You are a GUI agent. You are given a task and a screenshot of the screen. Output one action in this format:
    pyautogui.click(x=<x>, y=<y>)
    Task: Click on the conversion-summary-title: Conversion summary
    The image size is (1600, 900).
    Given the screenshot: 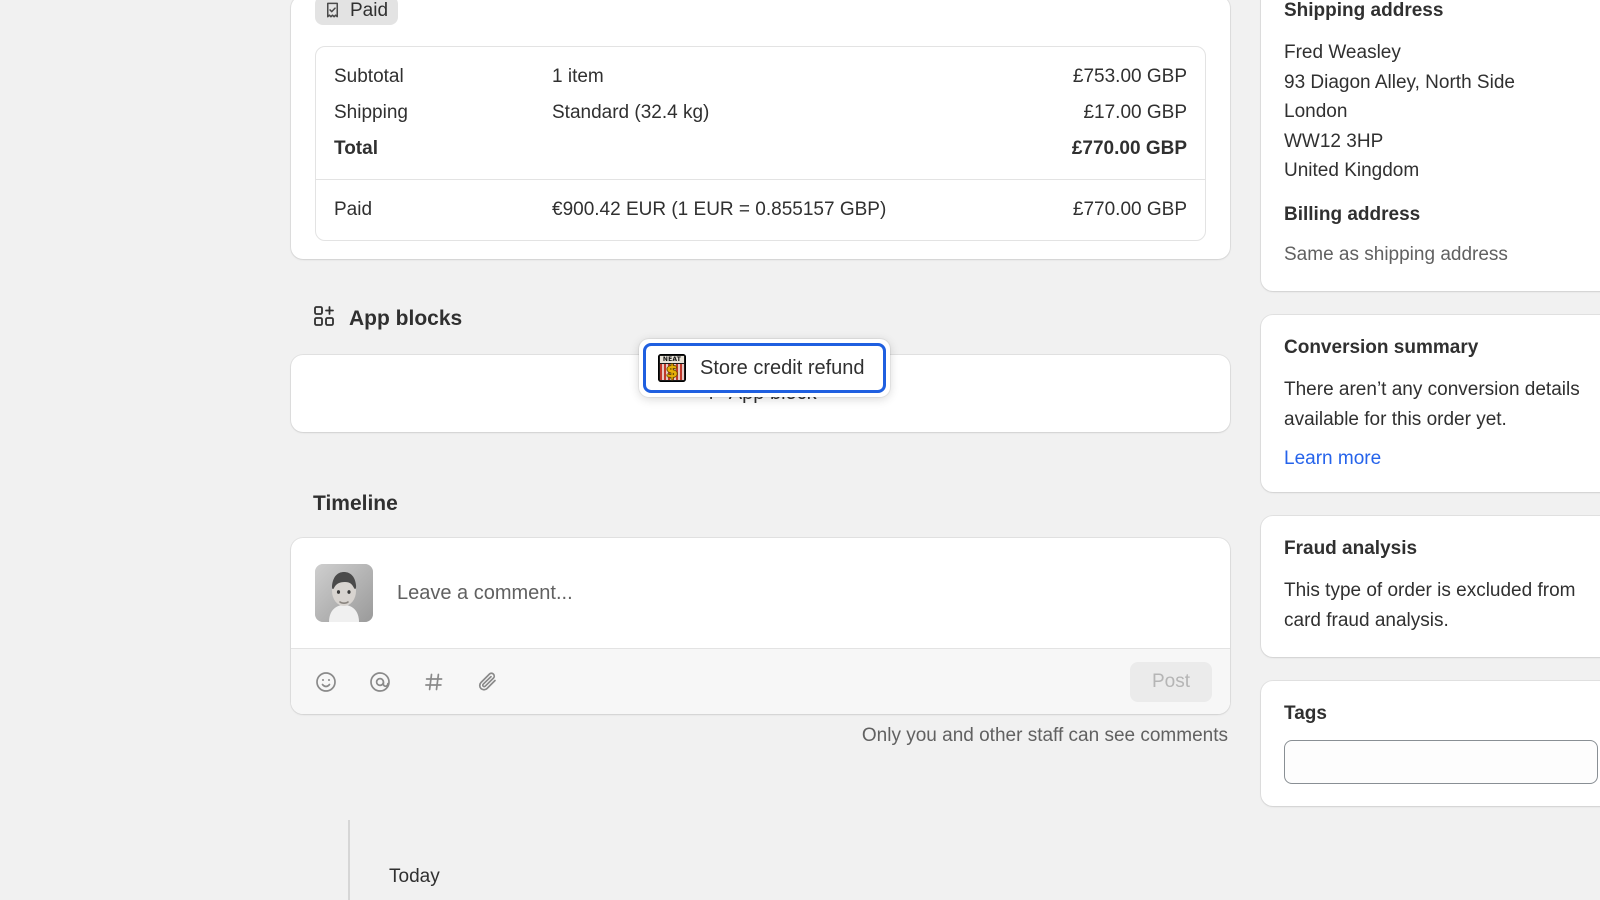 What is the action you would take?
    pyautogui.click(x=1381, y=347)
    